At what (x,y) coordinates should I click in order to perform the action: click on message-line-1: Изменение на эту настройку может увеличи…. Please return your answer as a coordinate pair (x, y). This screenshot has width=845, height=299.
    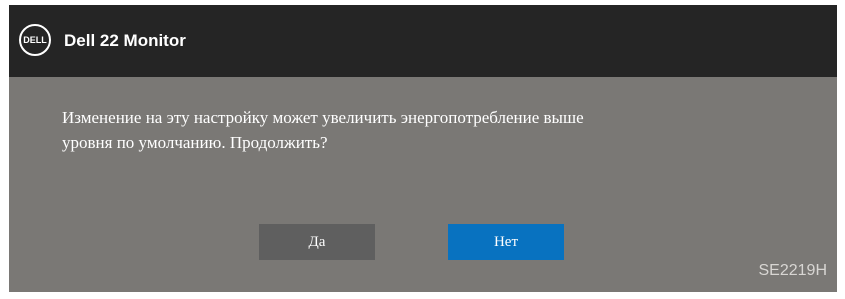
    Looking at the image, I should click on (323, 117).